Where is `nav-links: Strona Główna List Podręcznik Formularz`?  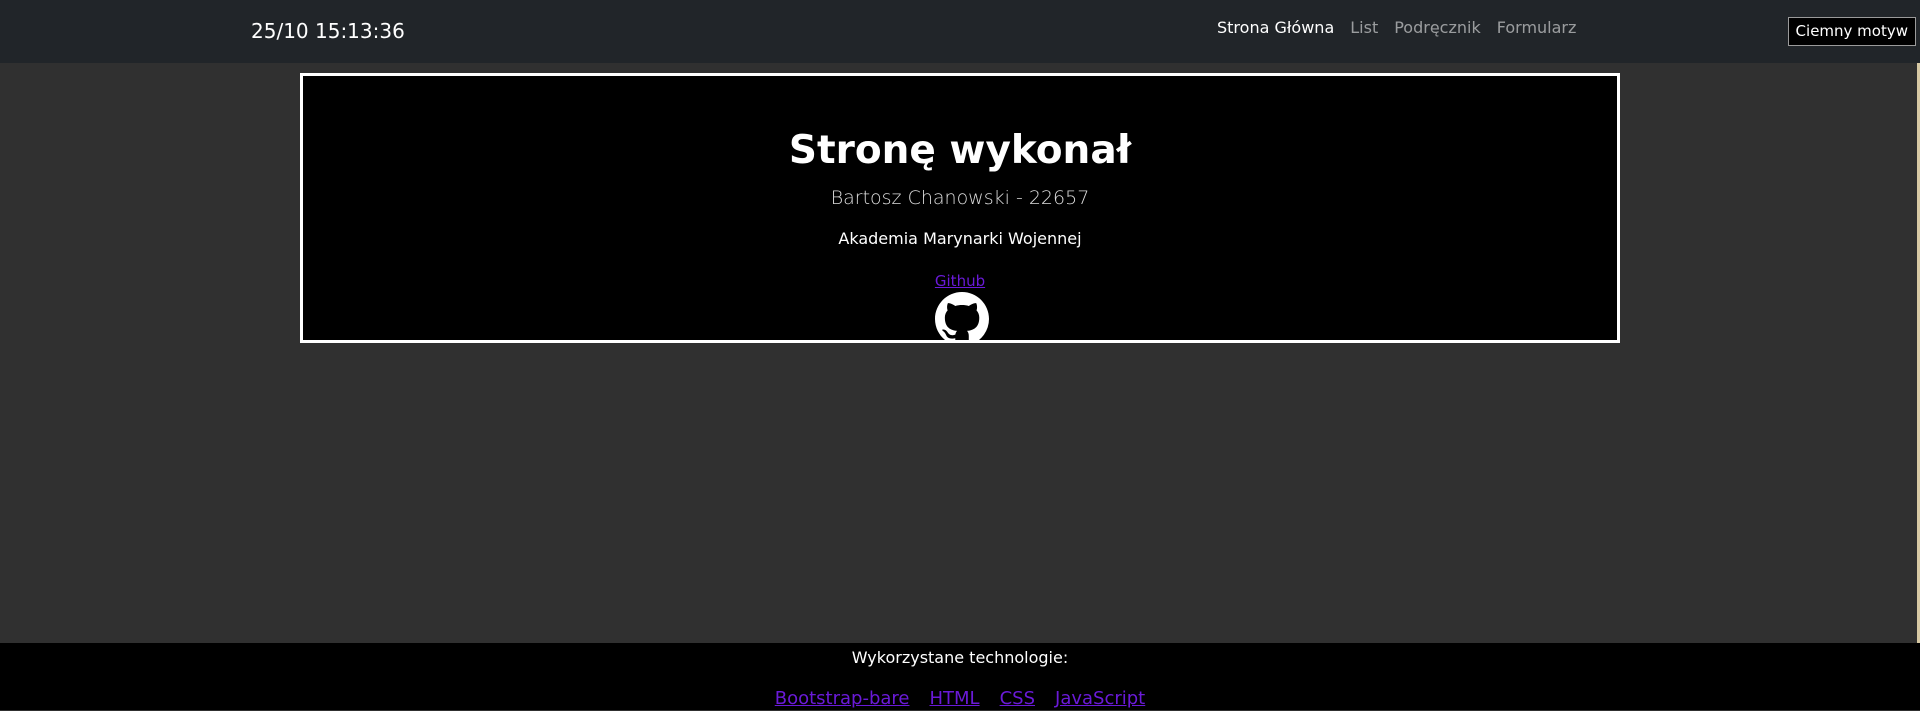
nav-links: Strona Główna List Podręcznik Formularz is located at coordinates (1396, 28).